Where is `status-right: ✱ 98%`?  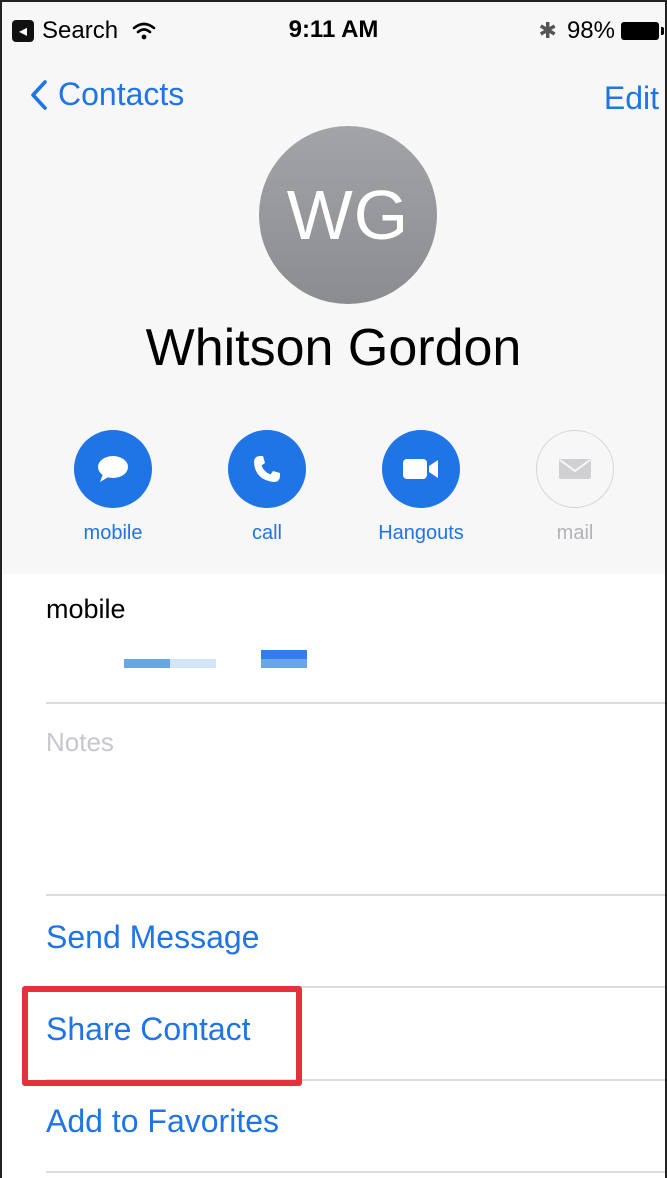 status-right: ✱ 98% is located at coordinates (601, 31).